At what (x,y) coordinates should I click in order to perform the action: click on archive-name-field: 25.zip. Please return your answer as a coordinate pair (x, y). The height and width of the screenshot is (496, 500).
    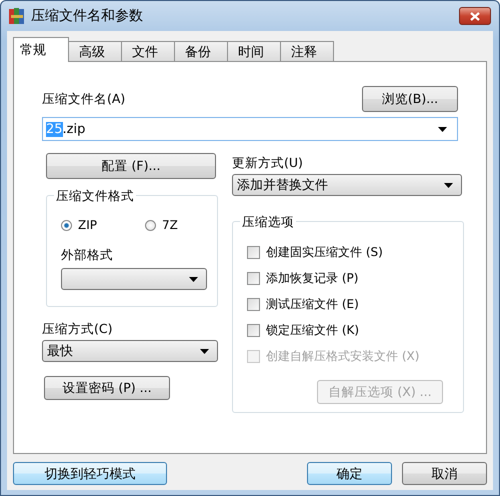
    Looking at the image, I should click on (250, 129).